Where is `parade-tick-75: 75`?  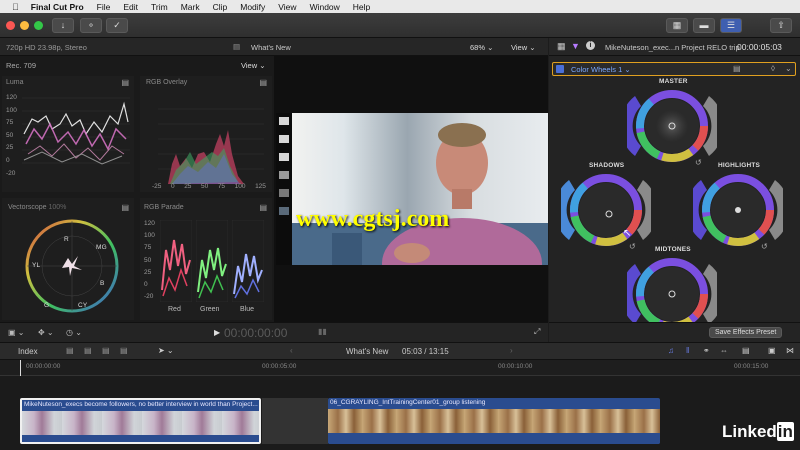 parade-tick-75: 75 is located at coordinates (148, 248).